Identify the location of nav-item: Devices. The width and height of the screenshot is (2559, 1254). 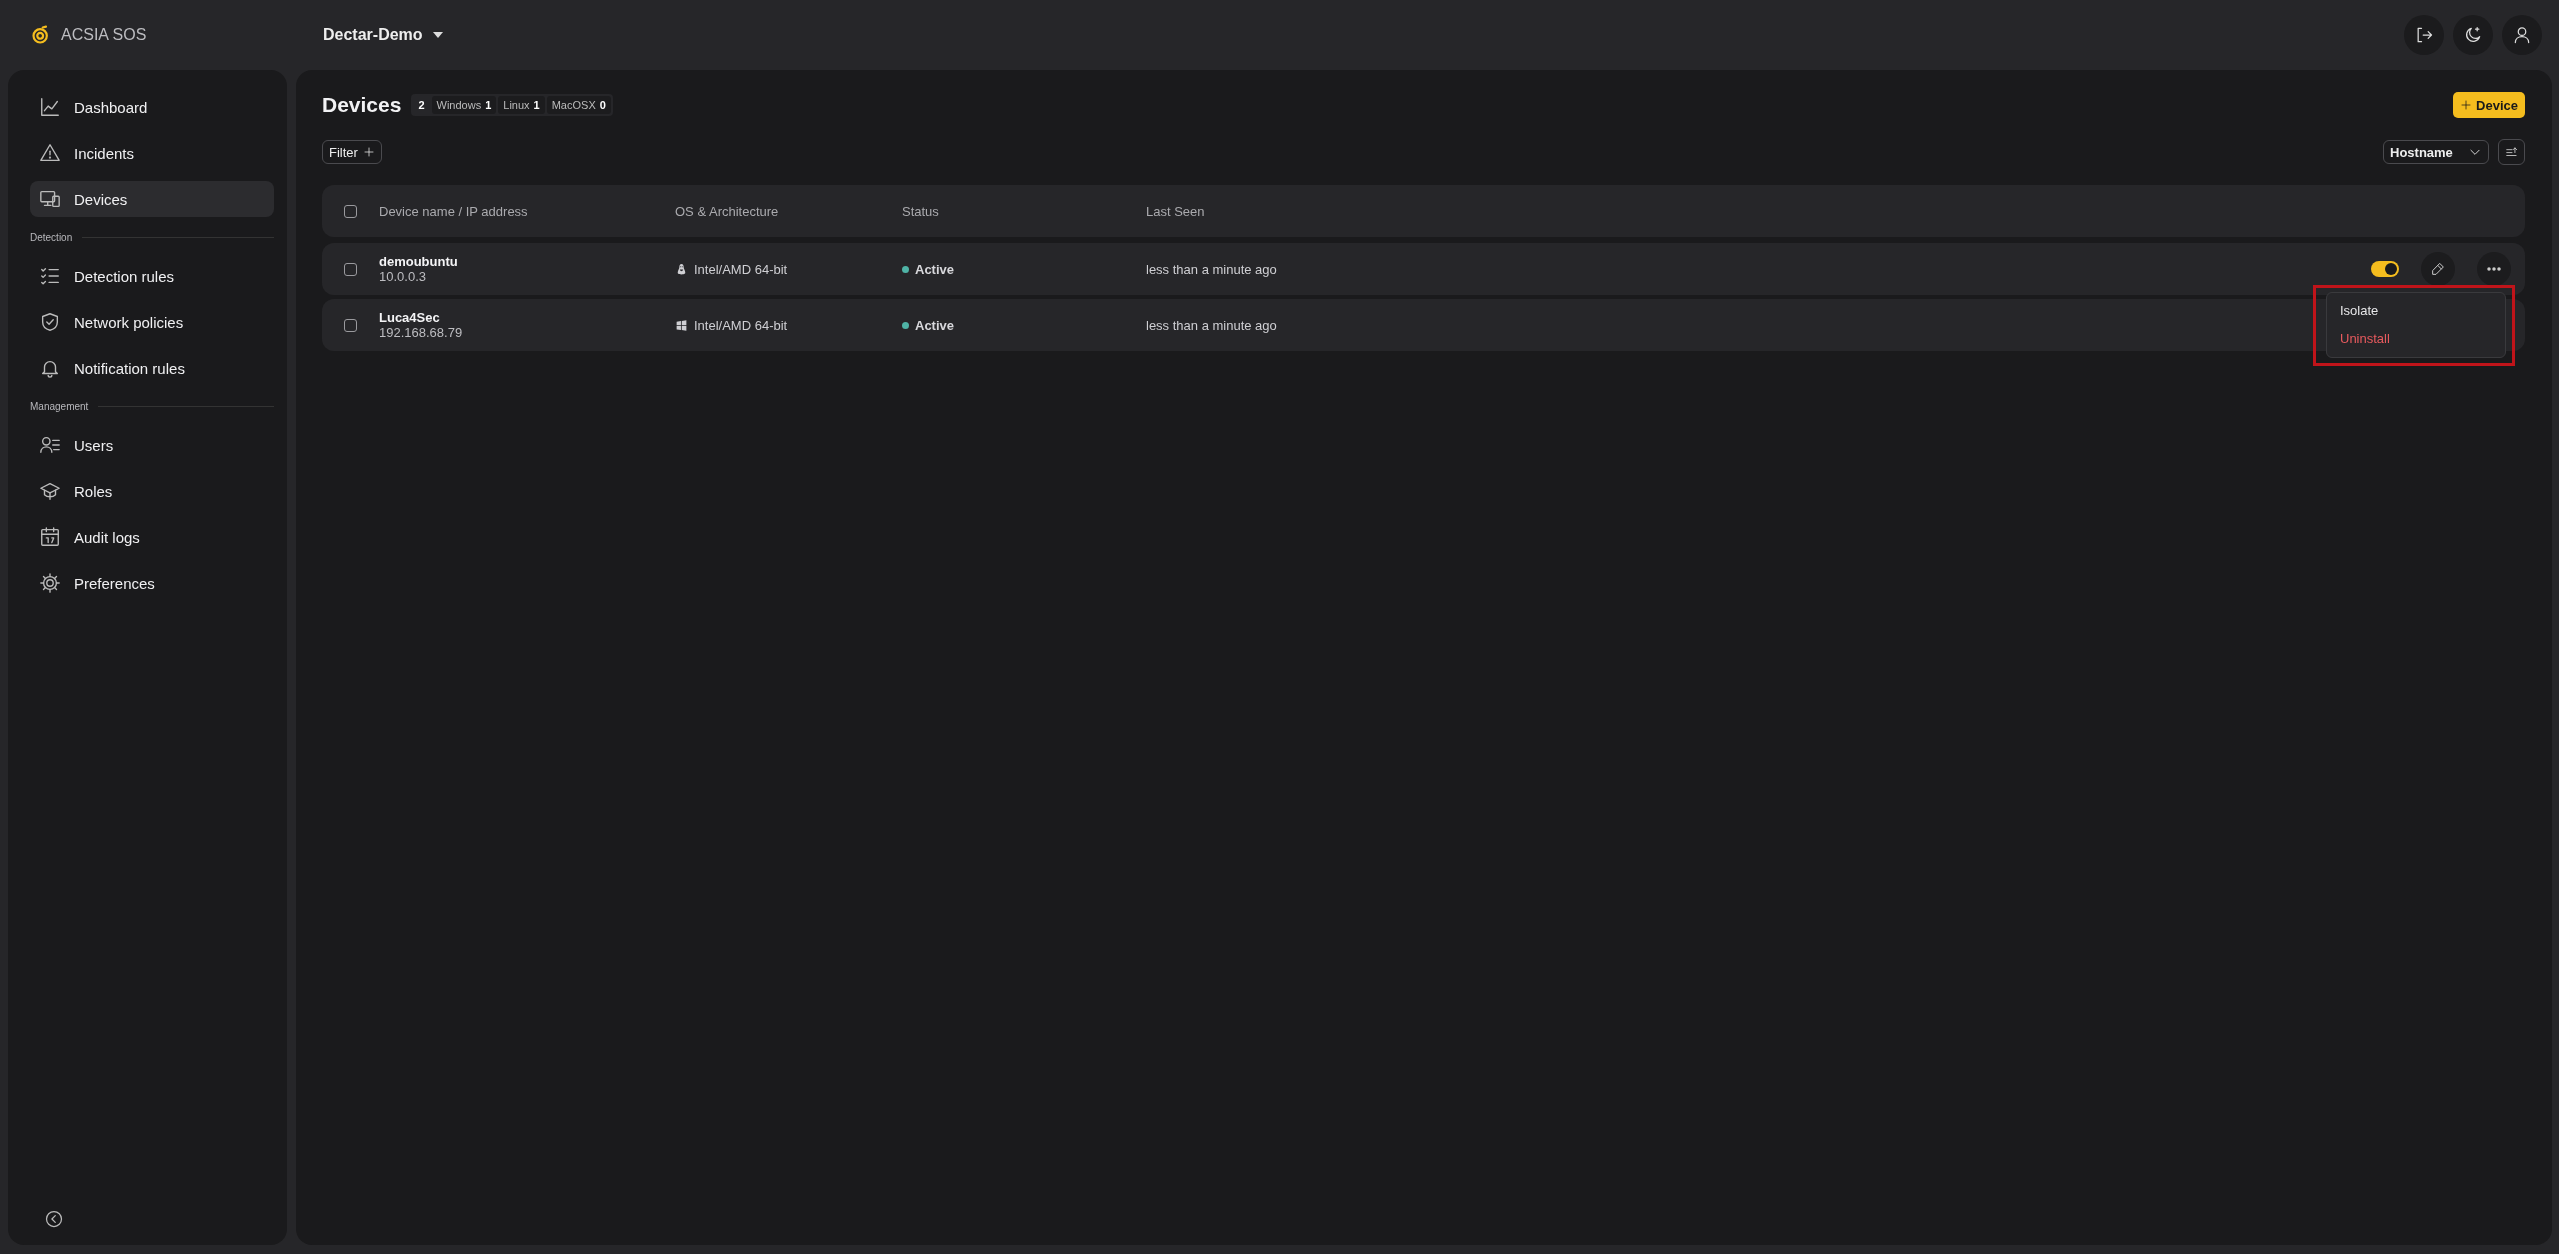
(152, 199).